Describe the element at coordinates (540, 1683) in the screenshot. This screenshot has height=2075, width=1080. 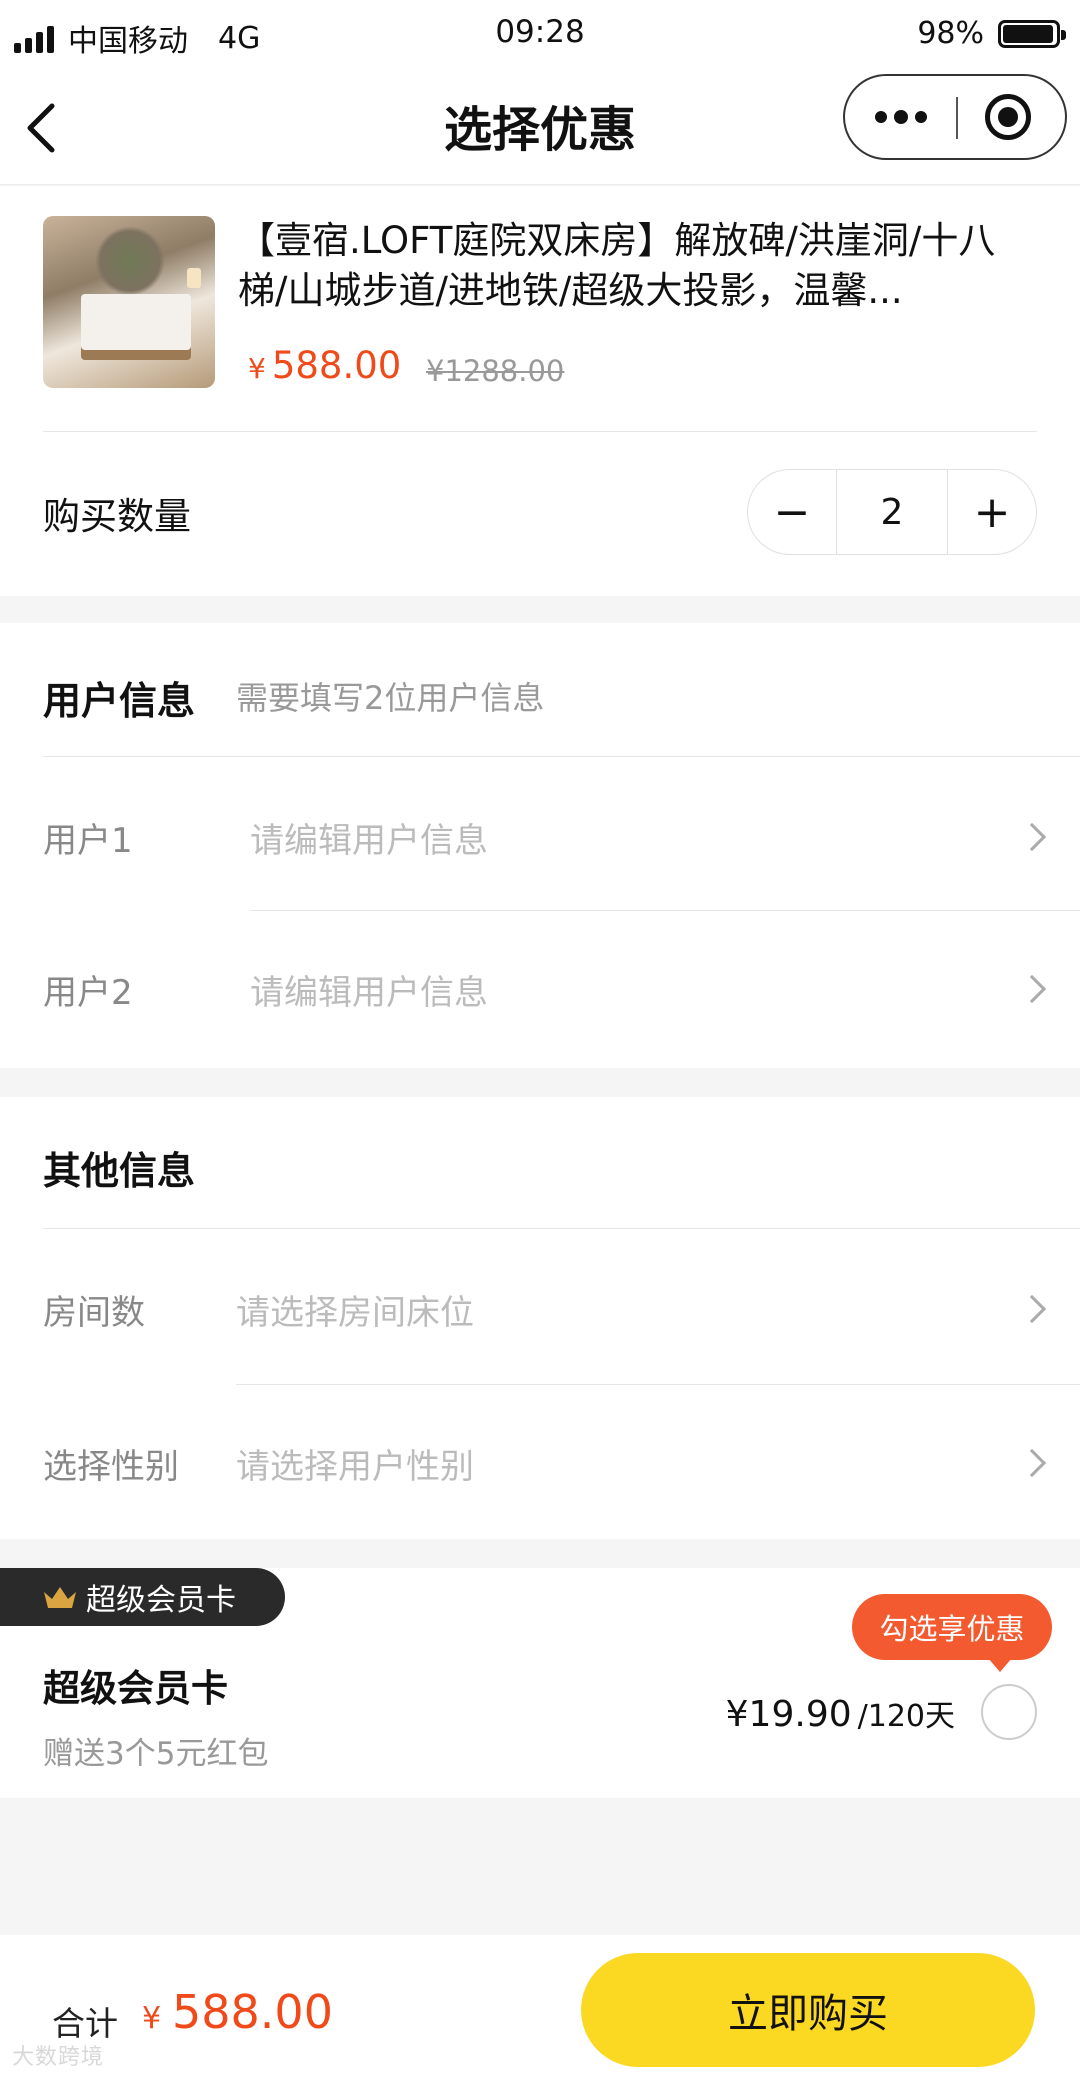
I see `vip-card: 超级会员卡 超级会员卡 赠送3个5元红包 ¥19.90/120天 勾选享优惠` at that location.